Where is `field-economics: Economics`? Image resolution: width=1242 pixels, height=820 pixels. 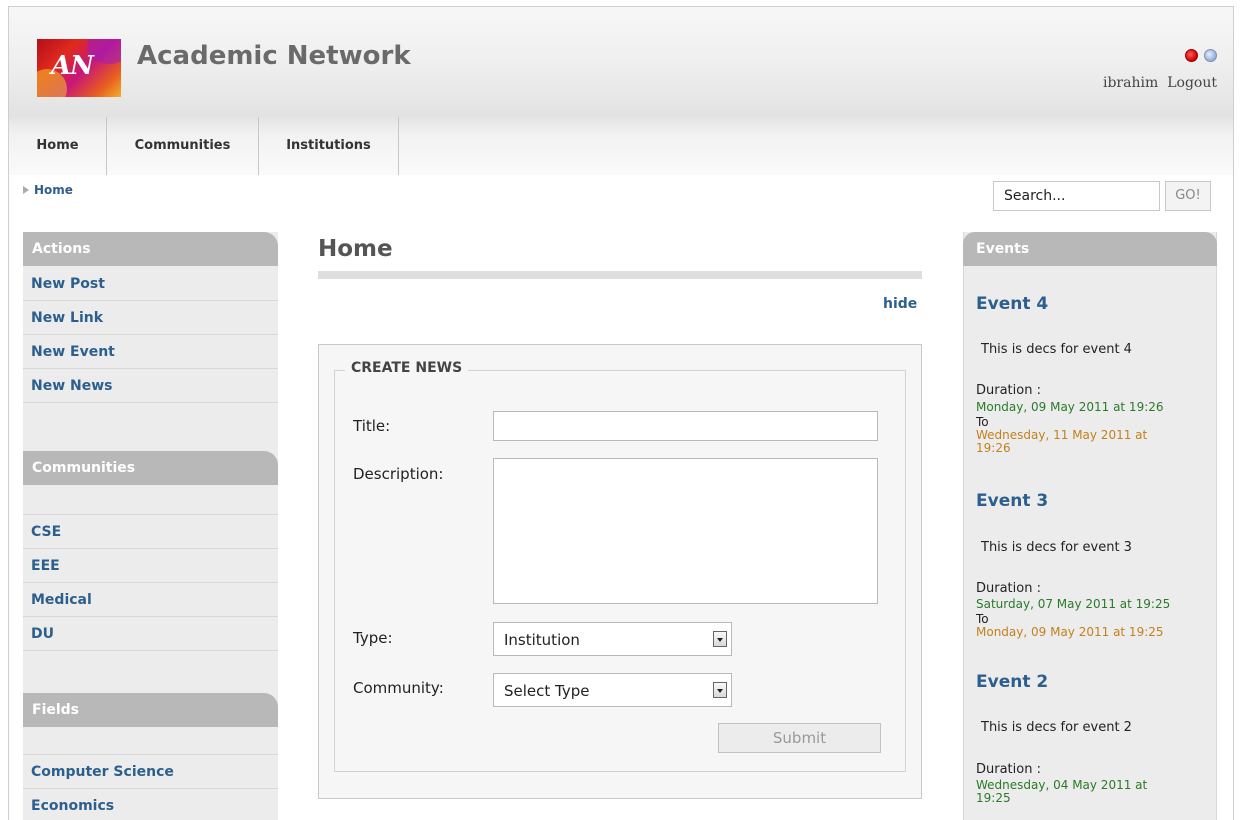
field-economics: Economics is located at coordinates (150, 805).